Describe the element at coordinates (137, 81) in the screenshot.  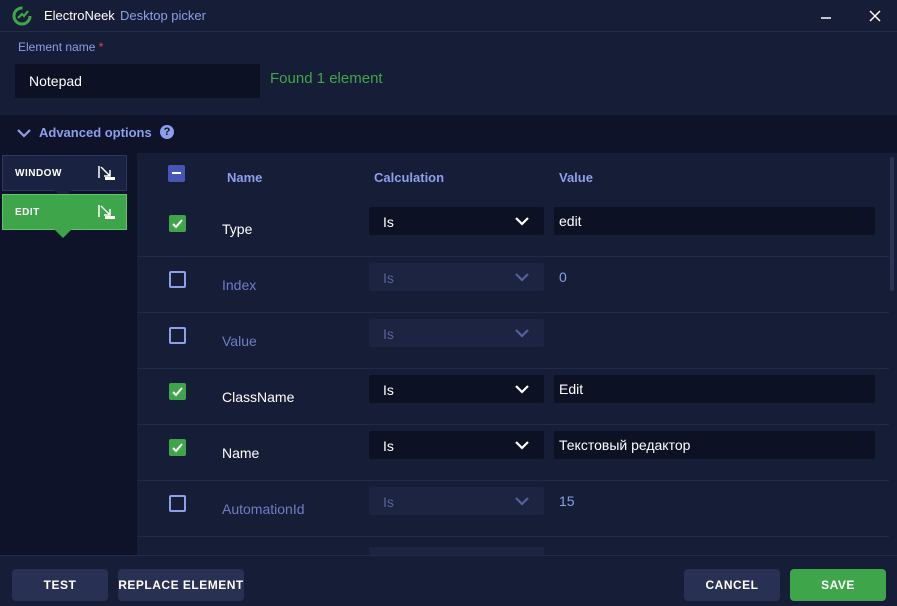
I see `element-name-input` at that location.